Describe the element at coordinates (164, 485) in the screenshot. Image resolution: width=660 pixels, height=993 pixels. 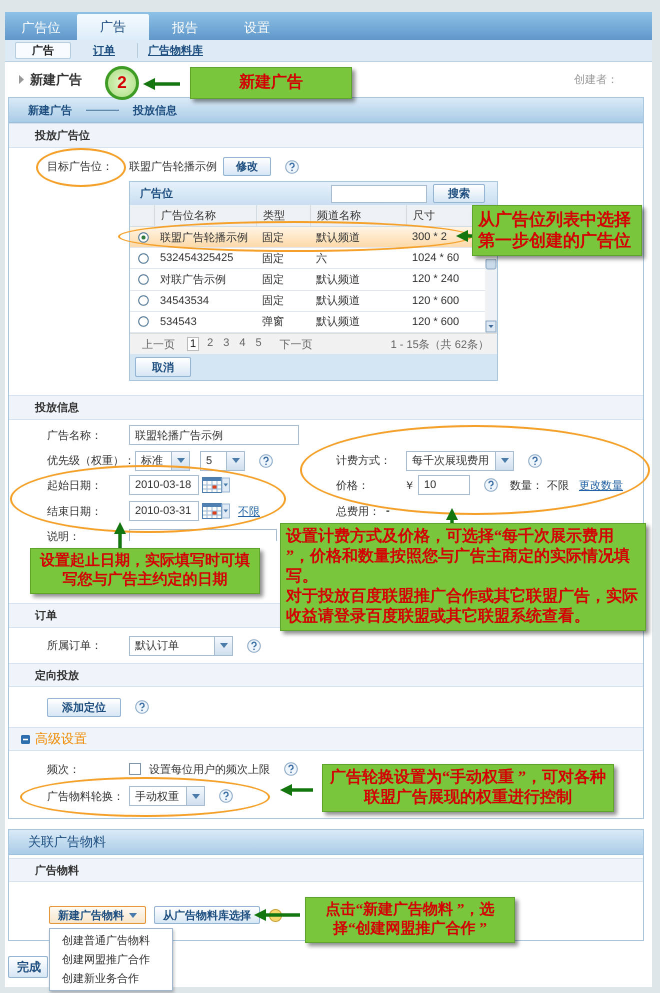
I see `date-field: 2010-03-18` at that location.